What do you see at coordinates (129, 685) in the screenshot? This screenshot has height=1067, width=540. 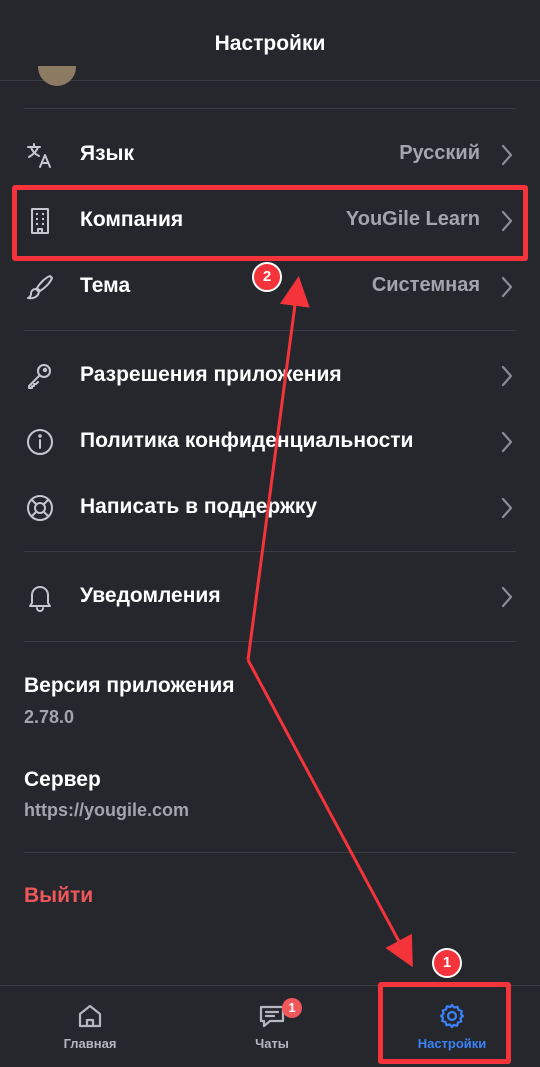 I see `app-version-title: Версия приложения` at bounding box center [129, 685].